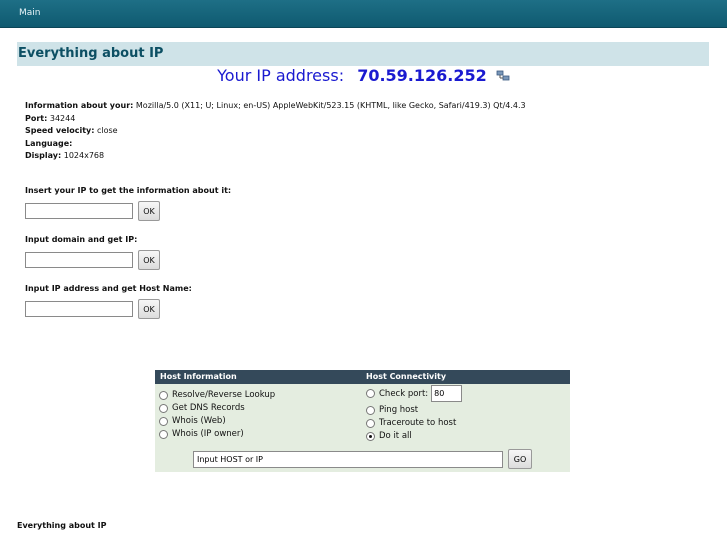  Describe the element at coordinates (348, 459) in the screenshot. I see `host-or-ip-input` at that location.